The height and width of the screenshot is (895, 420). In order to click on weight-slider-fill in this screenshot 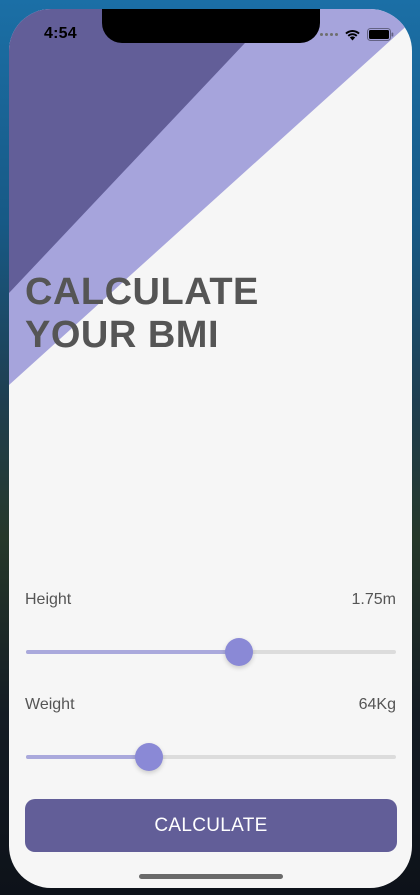, I will do `click(87, 757)`.